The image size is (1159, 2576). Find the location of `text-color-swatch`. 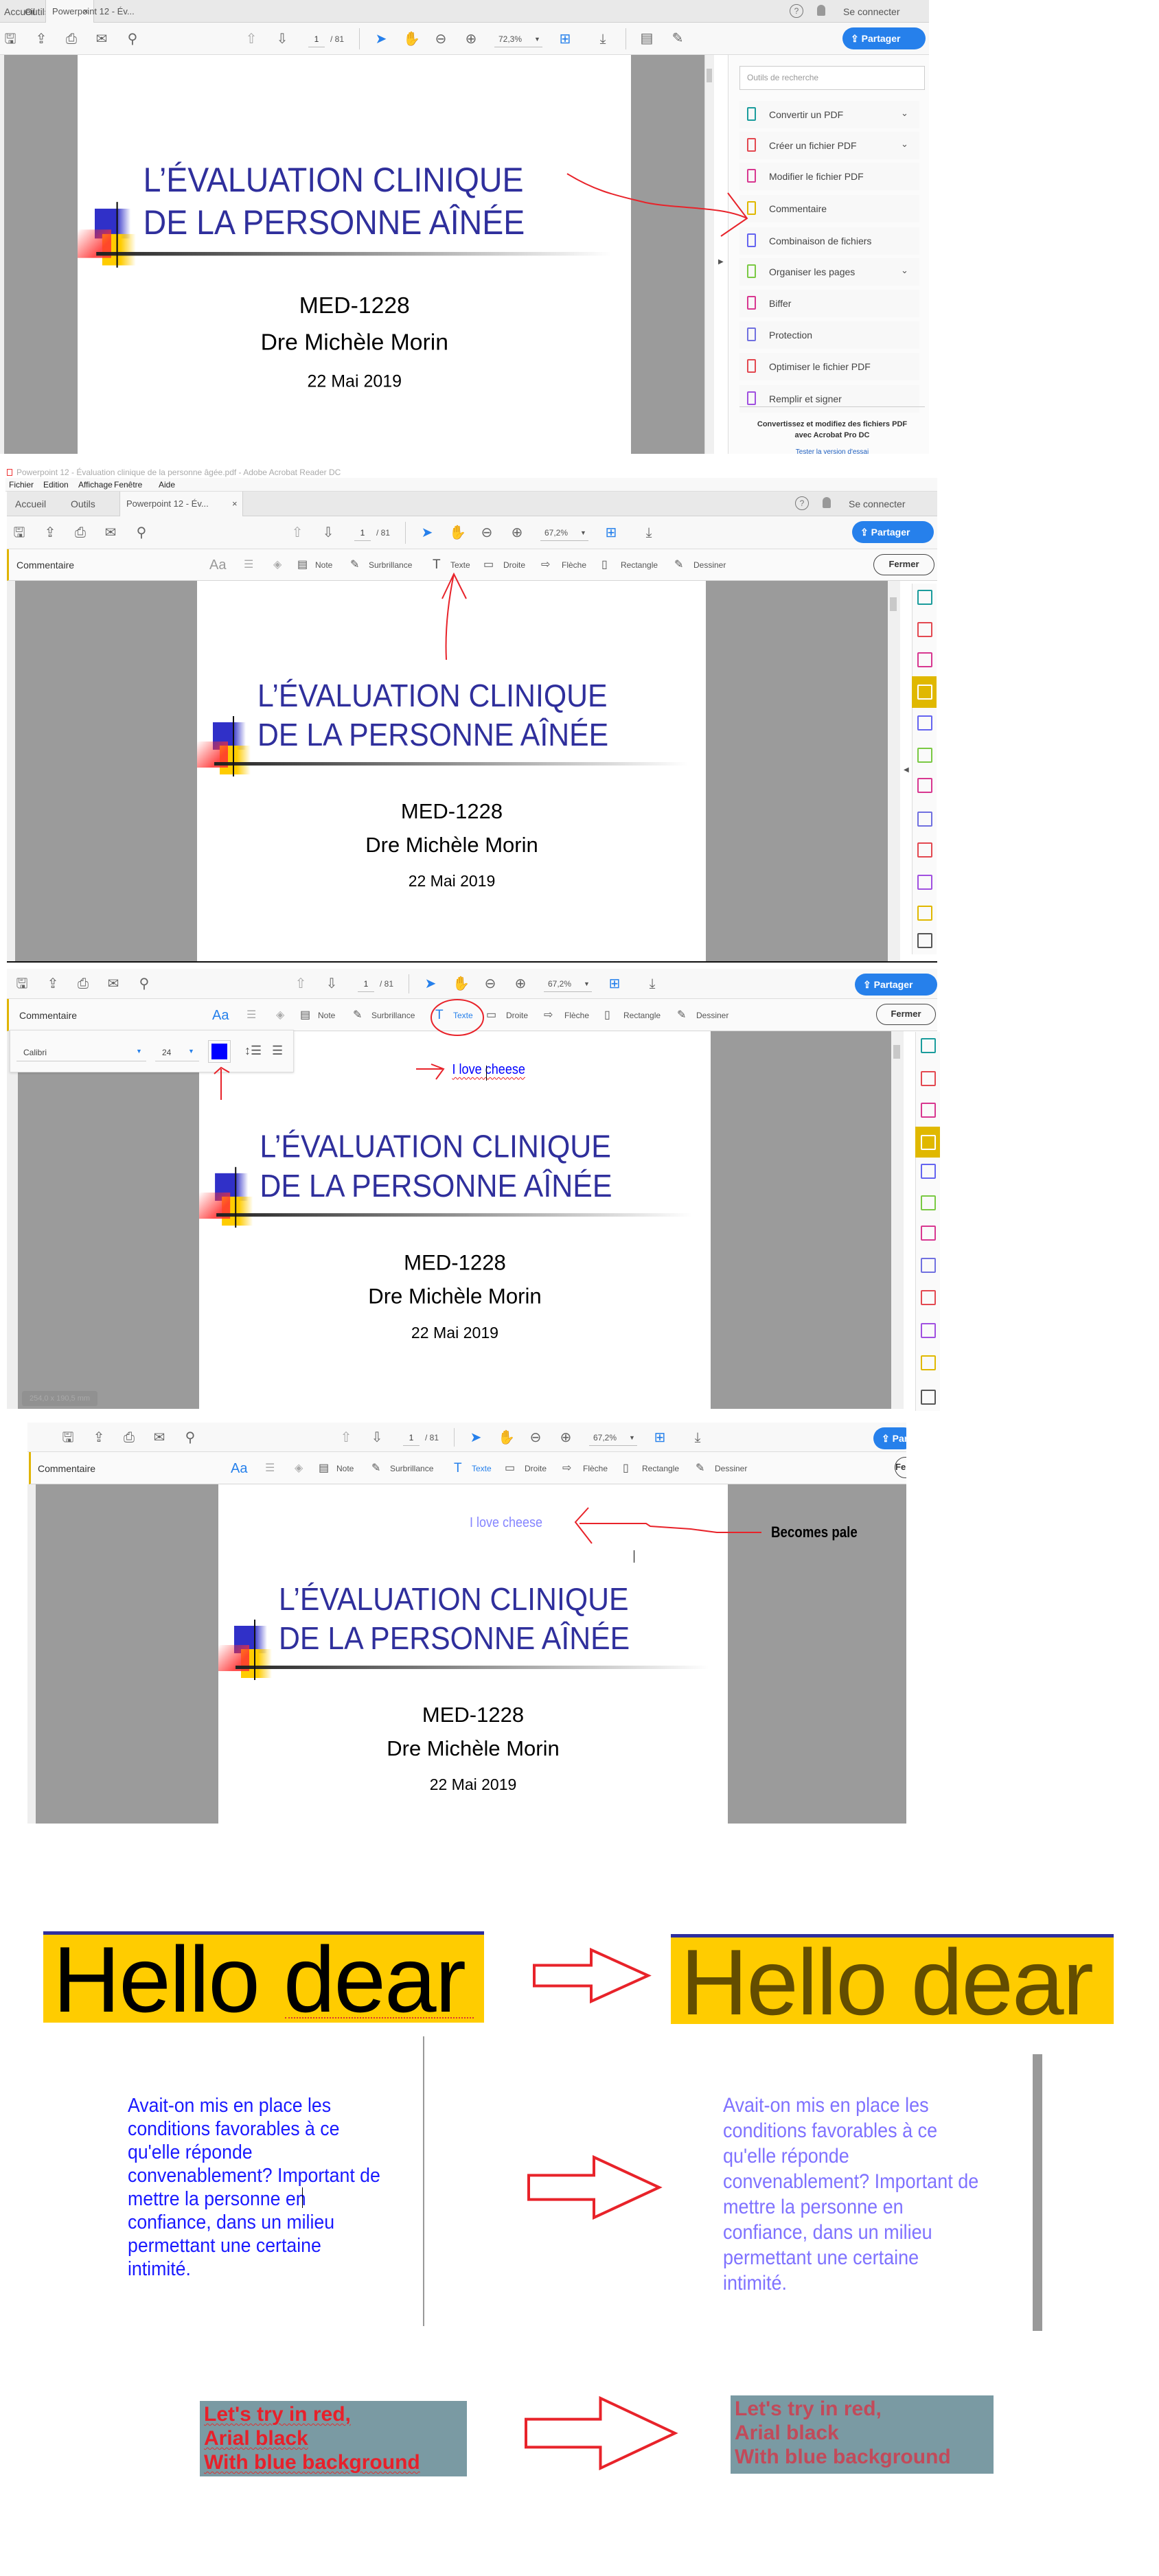

text-color-swatch is located at coordinates (219, 1051).